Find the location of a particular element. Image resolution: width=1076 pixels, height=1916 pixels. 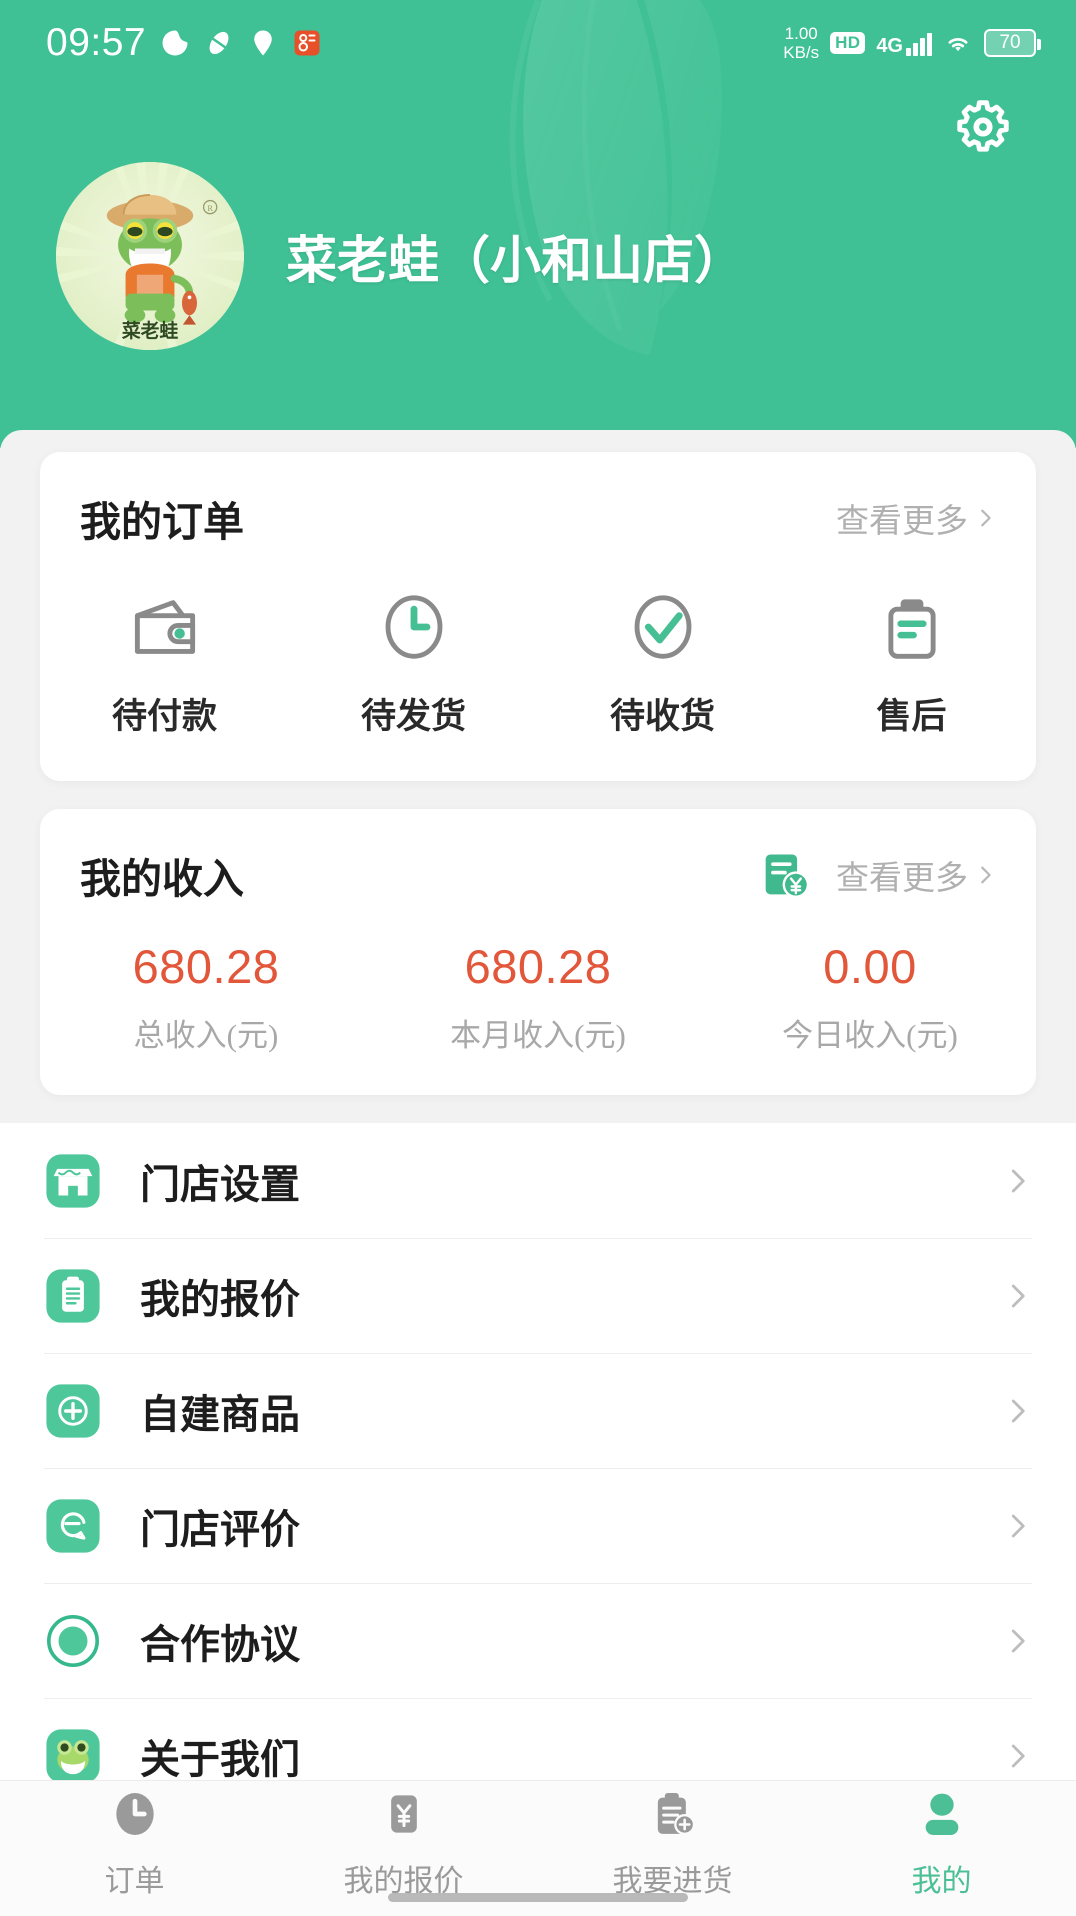

agreement-radio-icon is located at coordinates (73, 1640).